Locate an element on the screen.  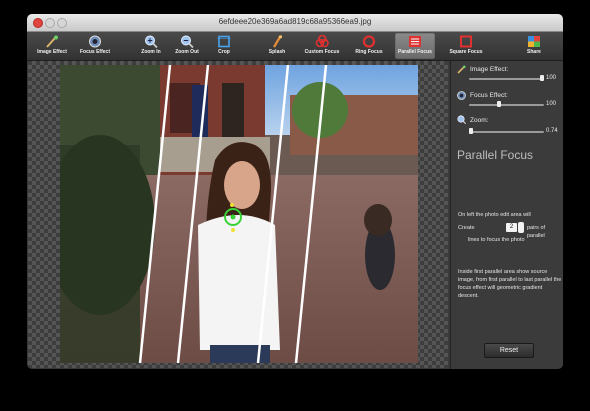
zoom-slider is located at coordinates (506, 131).